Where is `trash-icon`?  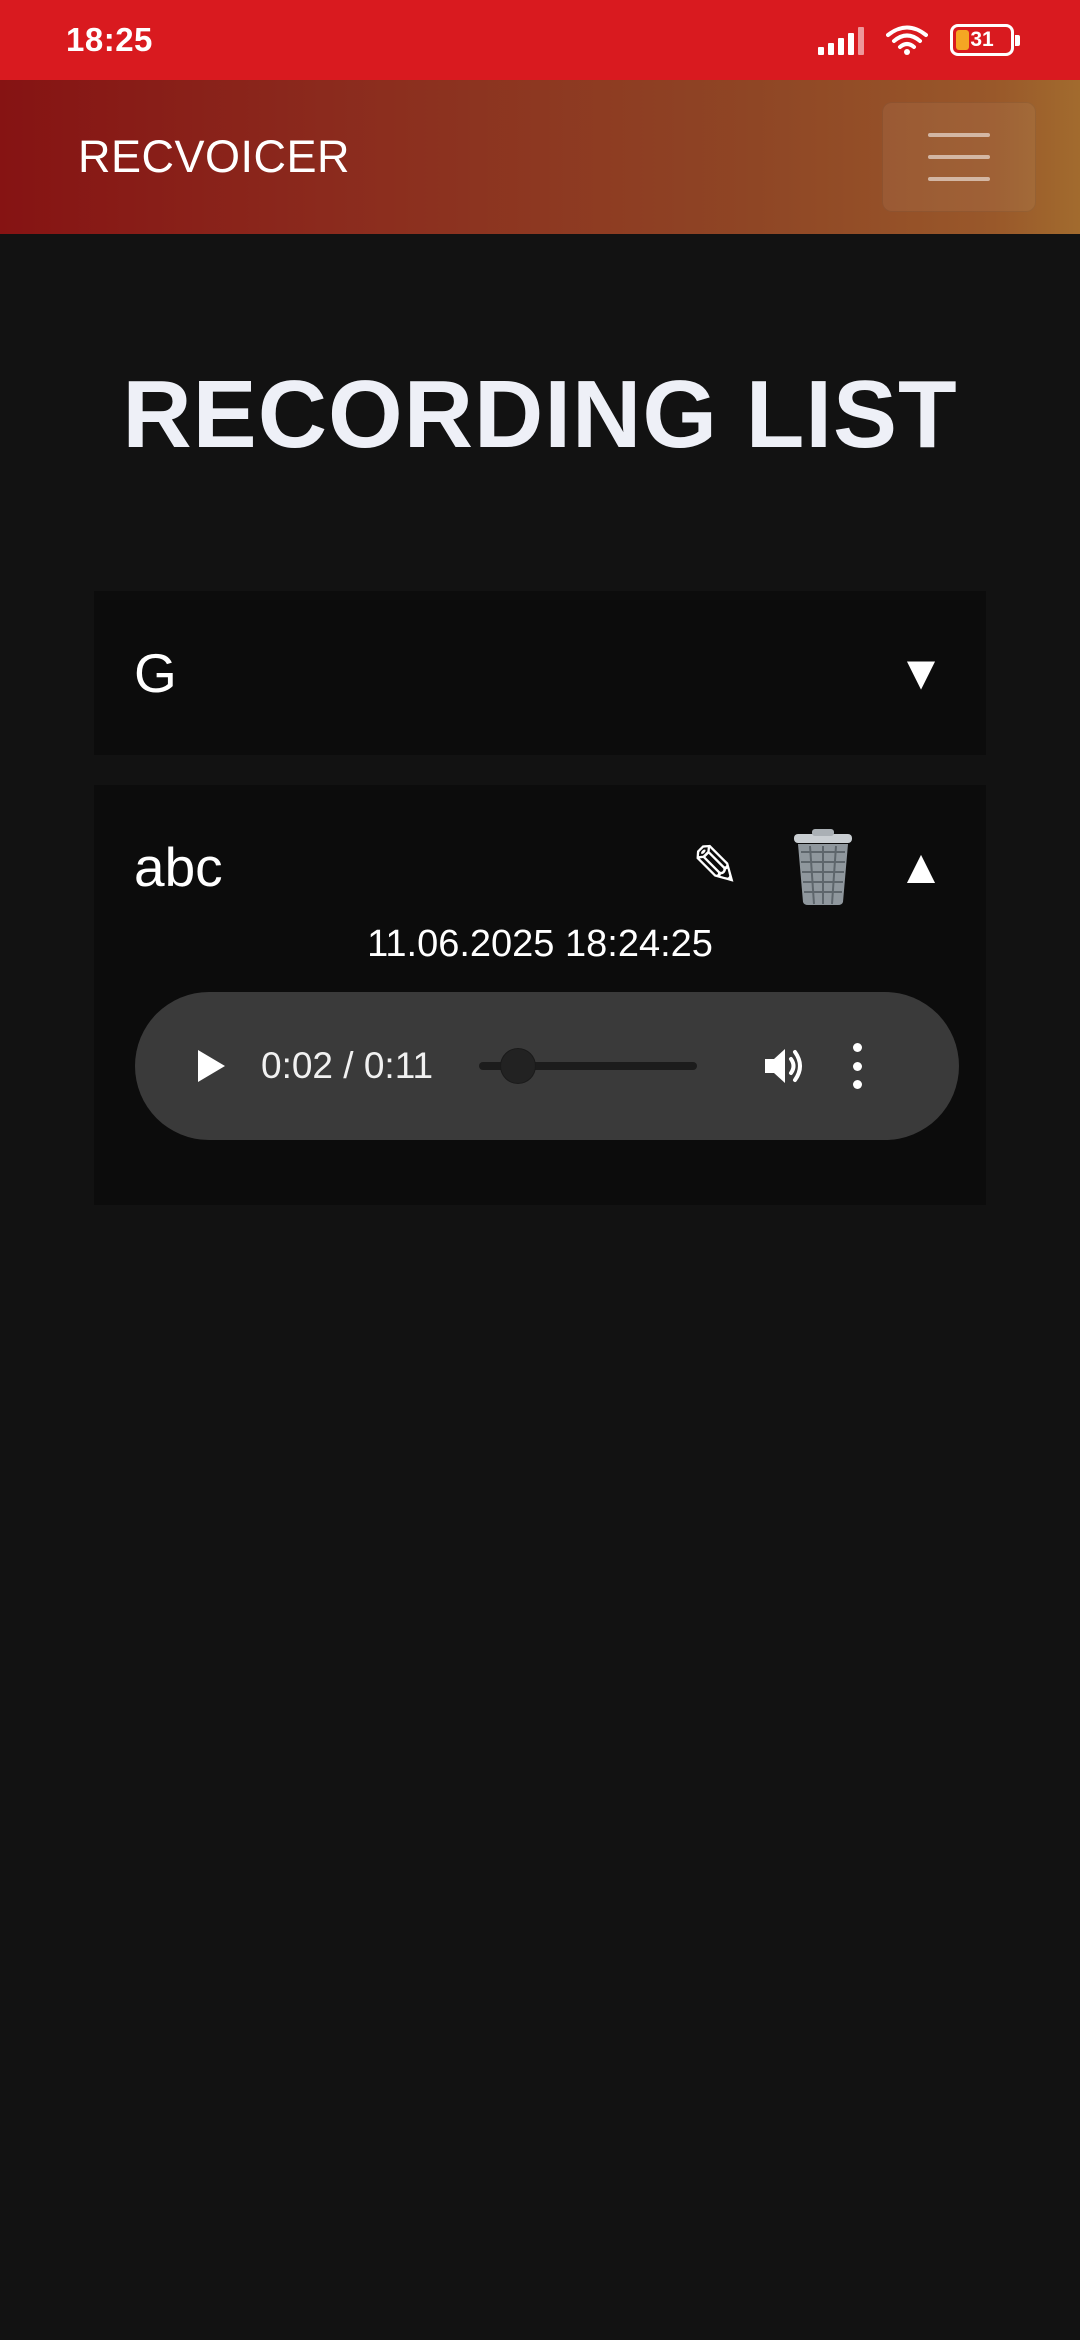 trash-icon is located at coordinates (823, 867).